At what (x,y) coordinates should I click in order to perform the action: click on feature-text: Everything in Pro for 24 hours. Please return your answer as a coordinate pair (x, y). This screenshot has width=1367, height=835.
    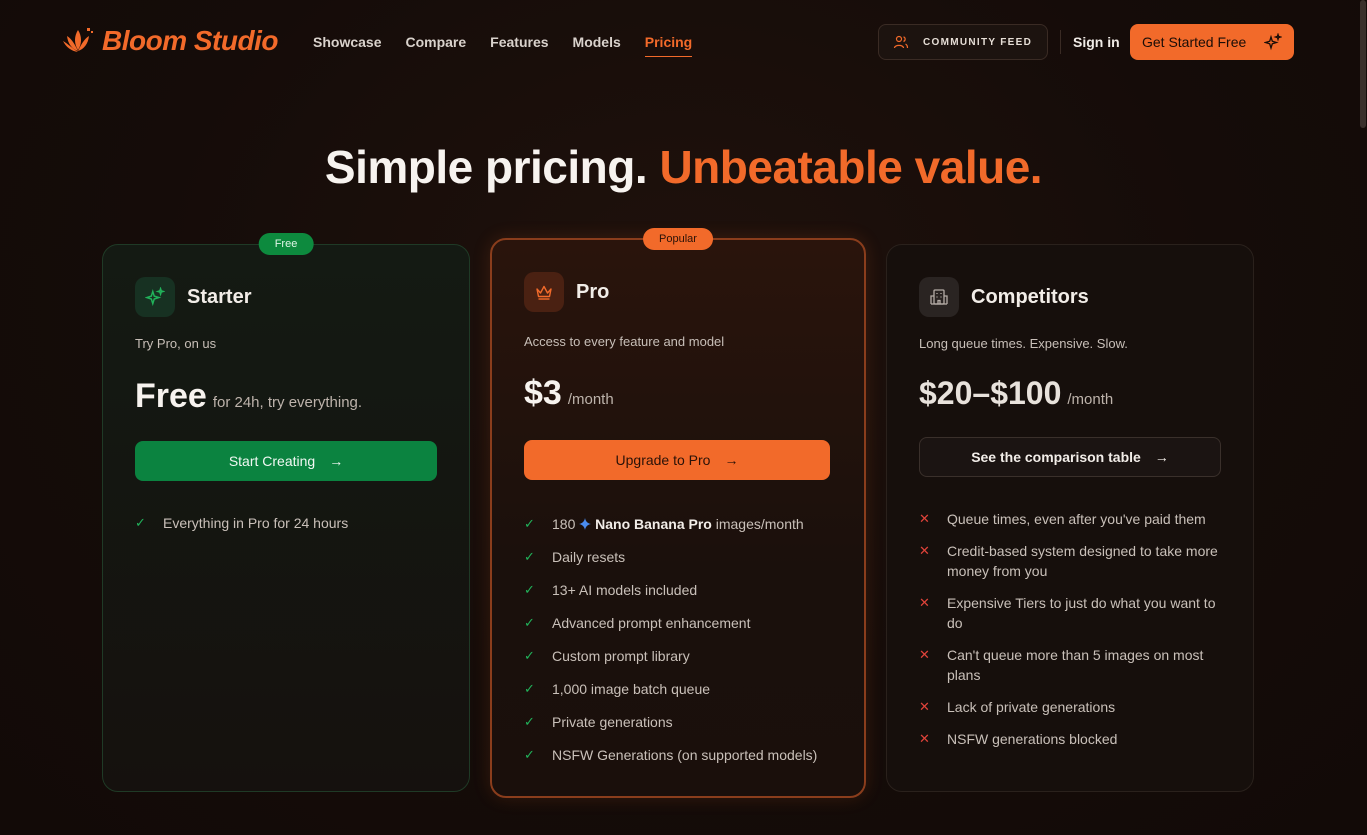
    Looking at the image, I should click on (256, 523).